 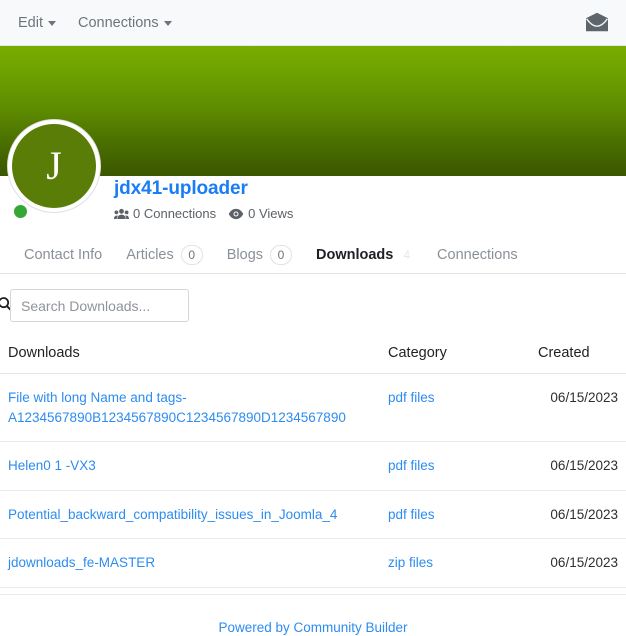 I want to click on profile-stats: 0 Connections 0 Views, so click(x=203, y=213).